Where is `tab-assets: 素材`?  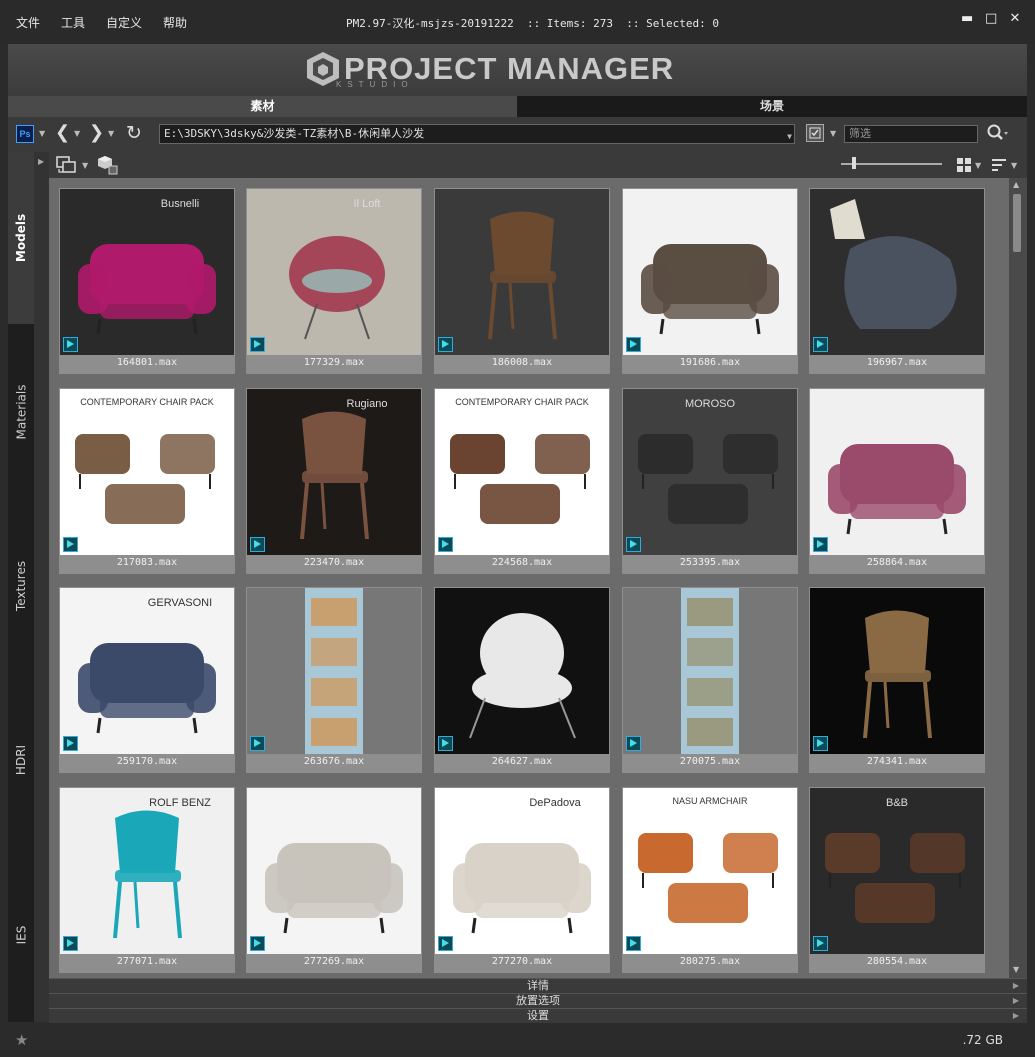 tab-assets: 素材 is located at coordinates (262, 106).